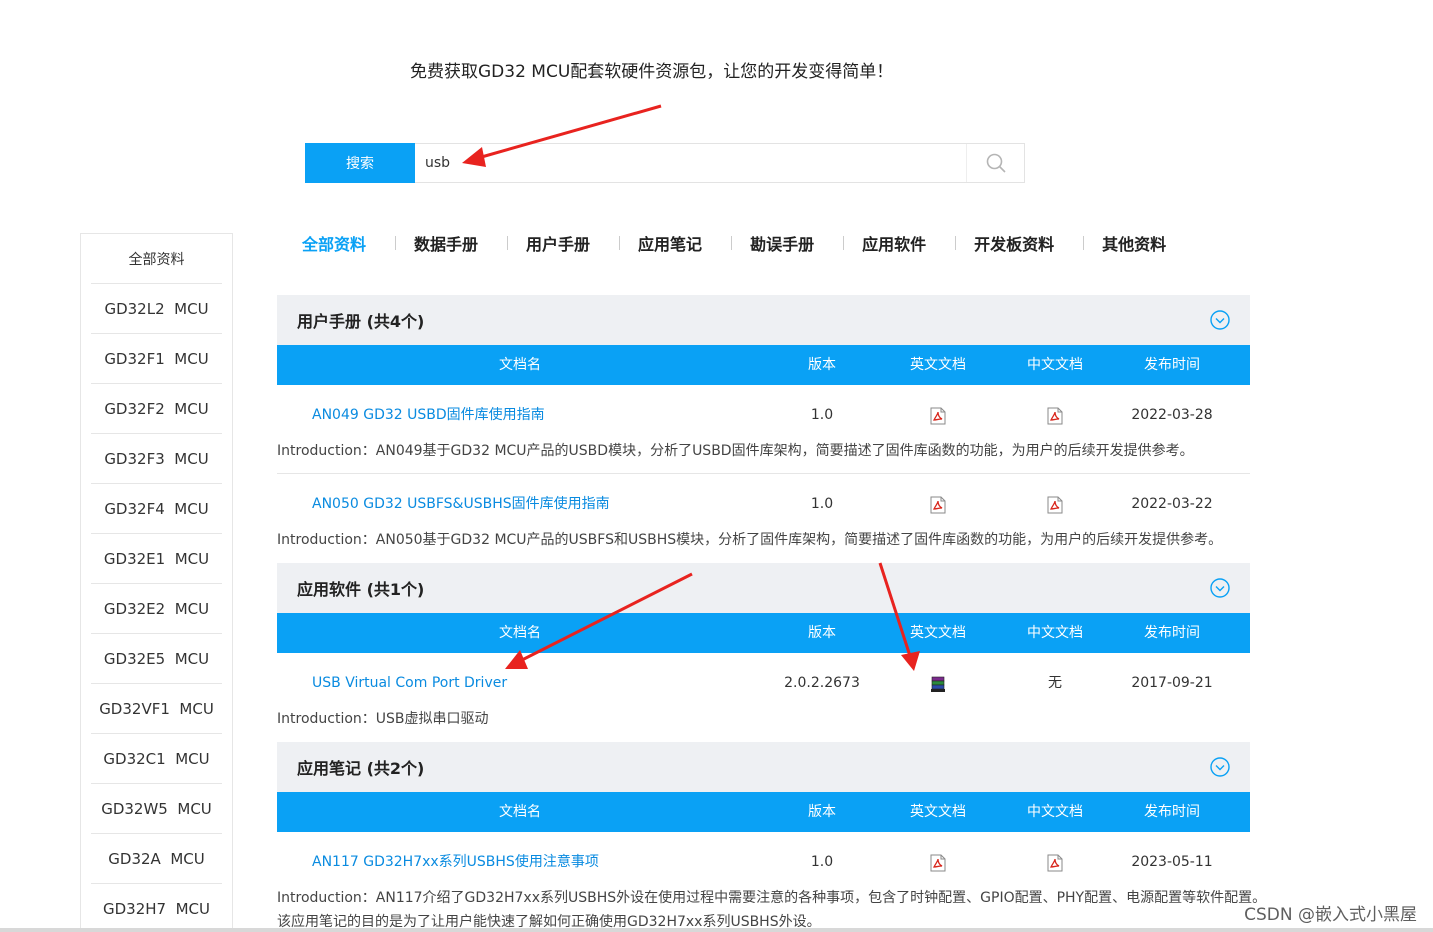  I want to click on doc-date: 2017-09-21, so click(1172, 683).